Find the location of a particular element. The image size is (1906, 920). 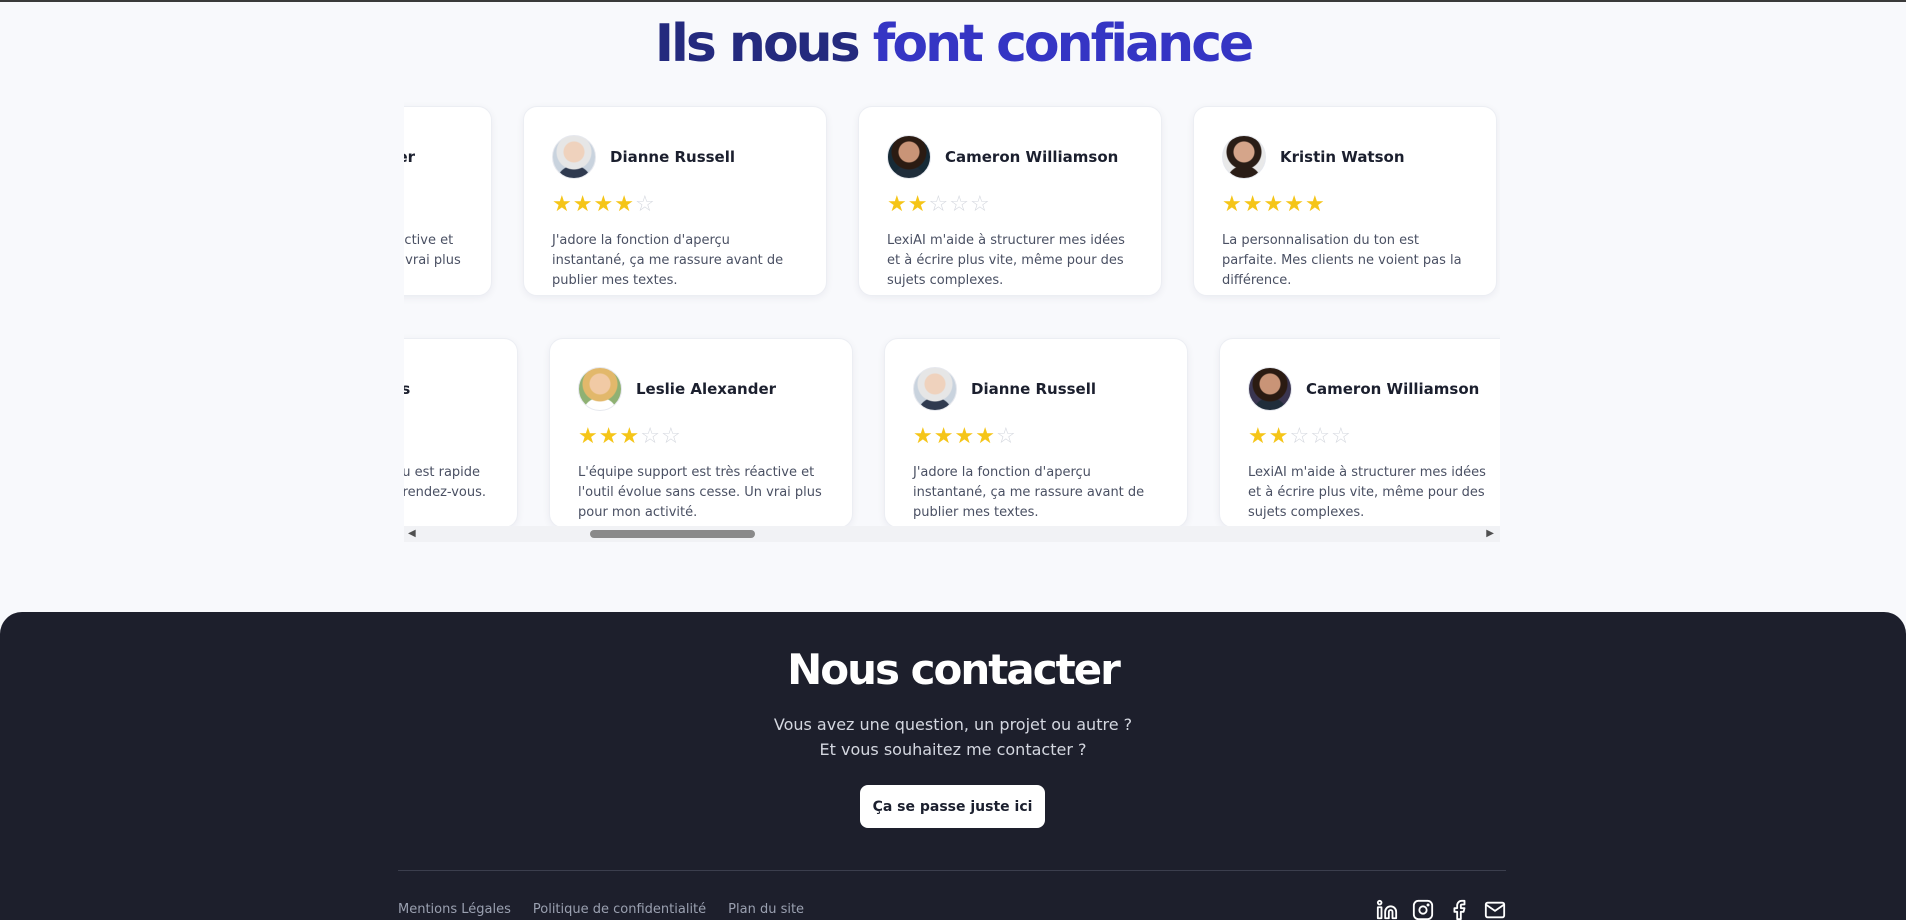

testimonial-header: Guy Hawkins is located at coordinates (407, 389).